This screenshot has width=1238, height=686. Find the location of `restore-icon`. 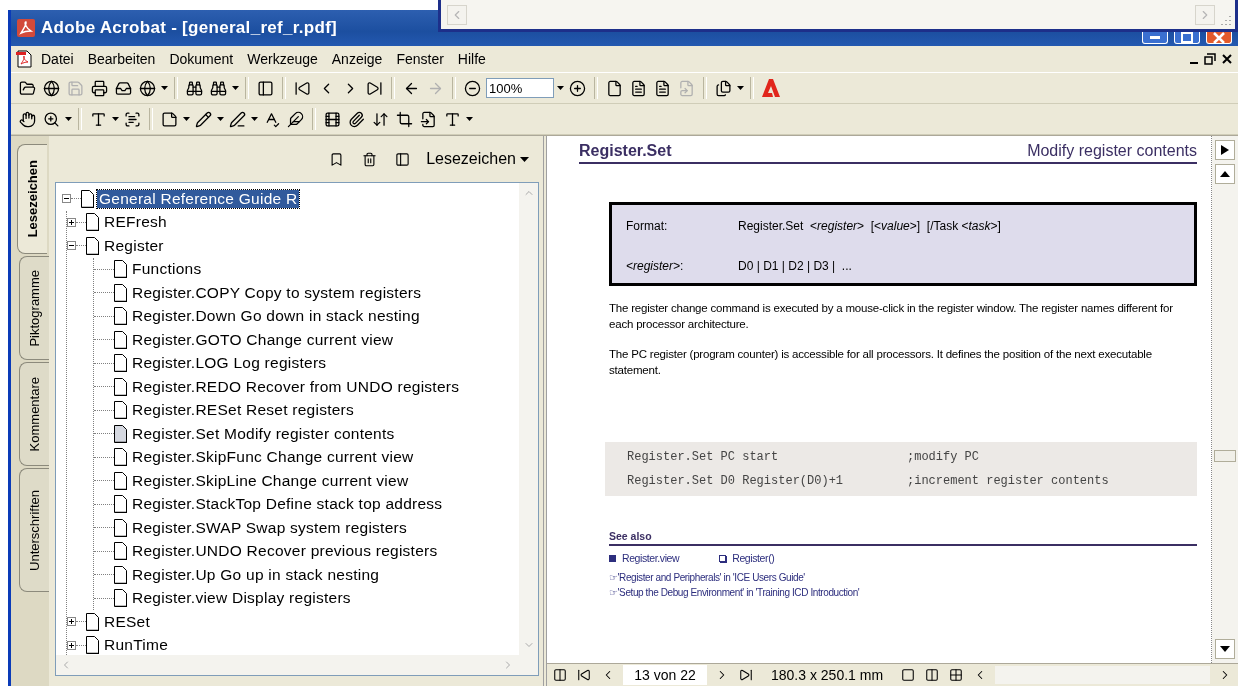

restore-icon is located at coordinates (1210, 59).